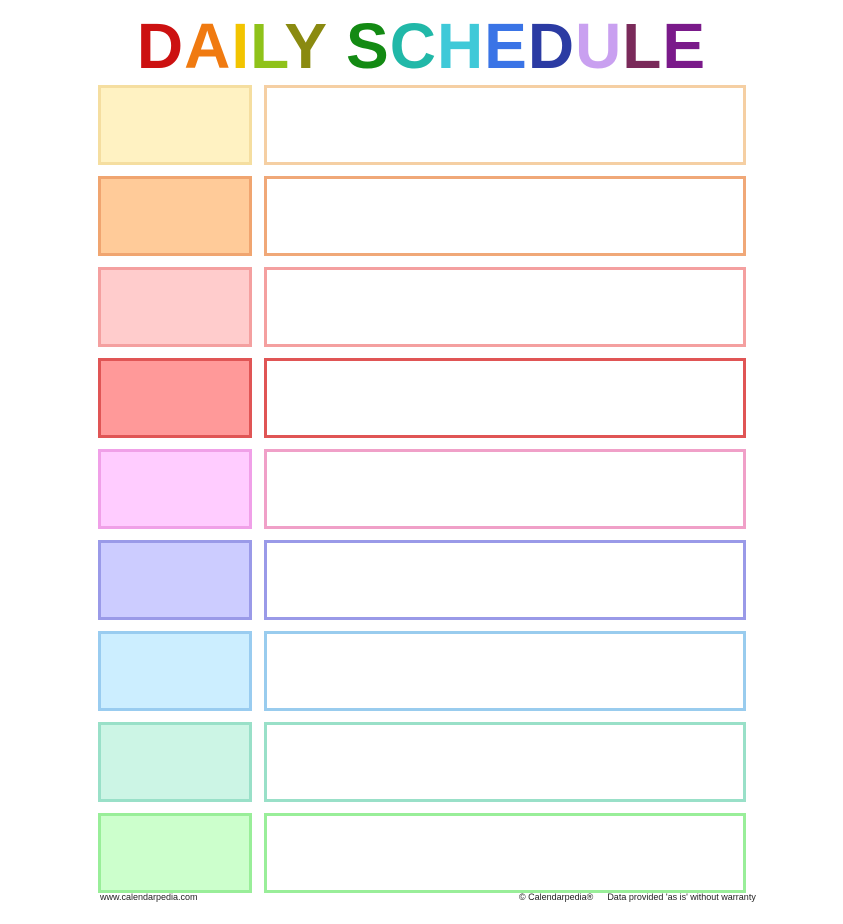 The width and height of the screenshot is (843, 924). Describe the element at coordinates (599, 46) in the screenshot. I see `title-letter: U` at that location.